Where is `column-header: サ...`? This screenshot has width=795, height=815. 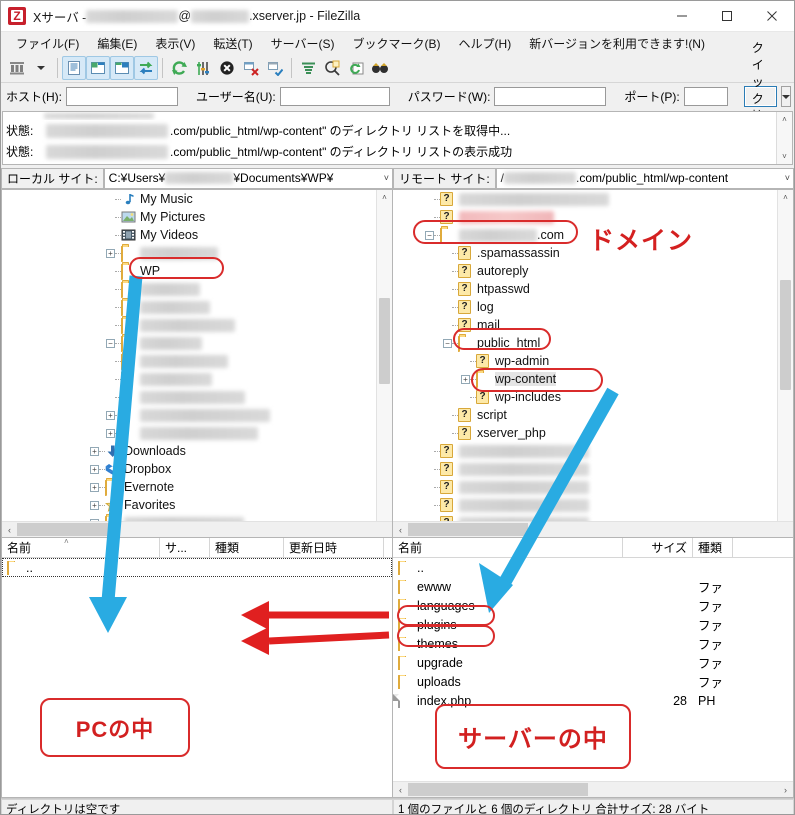 column-header: サ... is located at coordinates (185, 547).